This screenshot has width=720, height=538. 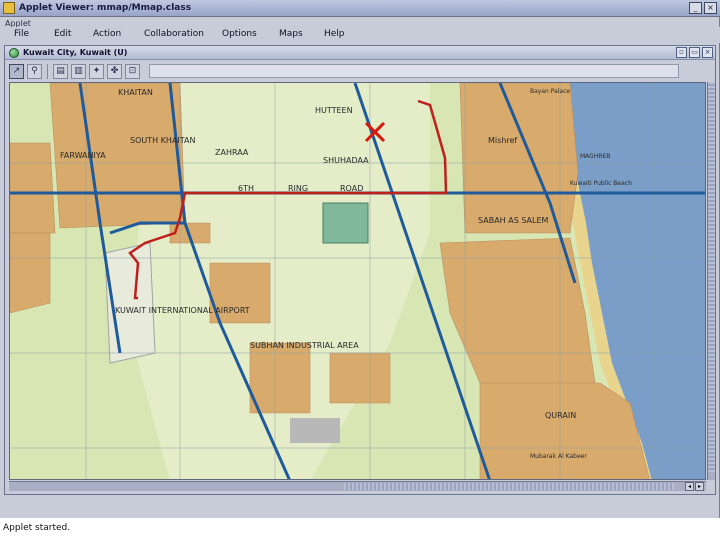 What do you see at coordinates (560, 415) in the screenshot?
I see `map-label-qurain: QURAIN` at bounding box center [560, 415].